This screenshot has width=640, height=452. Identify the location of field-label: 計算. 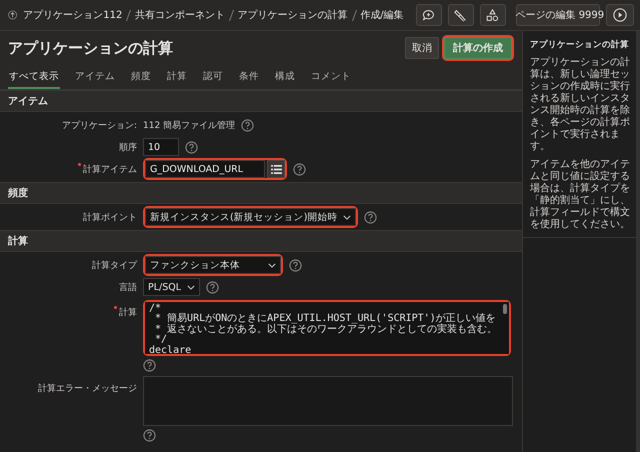
(128, 312).